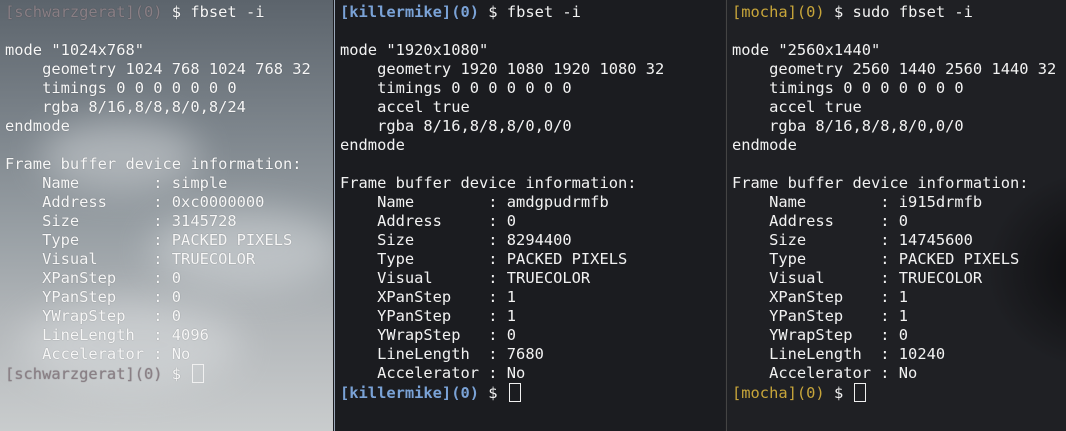  I want to click on output-line: Size : 8294400, so click(456, 240).